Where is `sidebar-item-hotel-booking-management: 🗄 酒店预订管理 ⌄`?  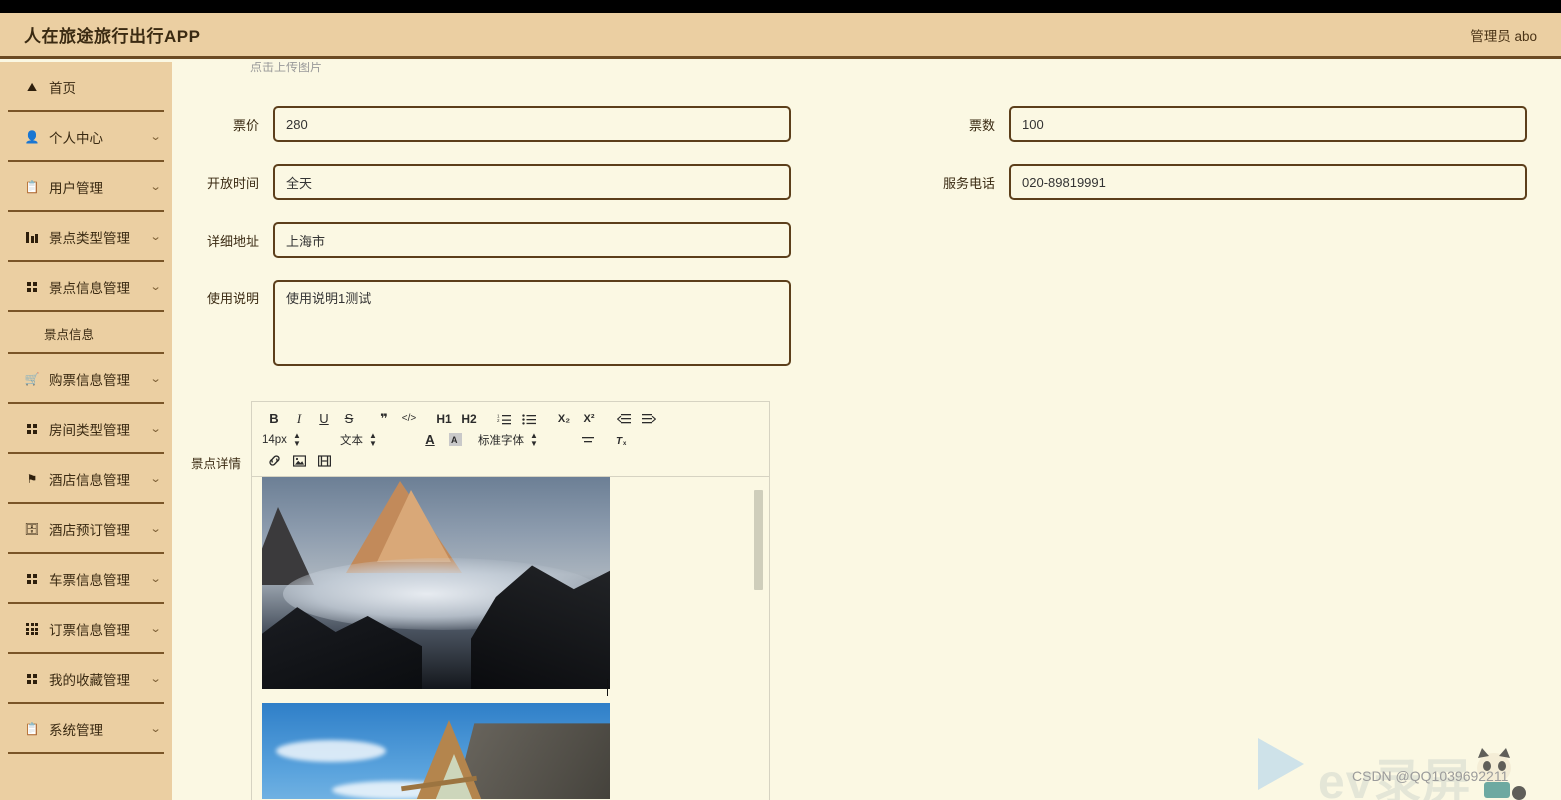
sidebar-item-hotel-booking-management: 🗄 酒店预订管理 ⌄ is located at coordinates (86, 529).